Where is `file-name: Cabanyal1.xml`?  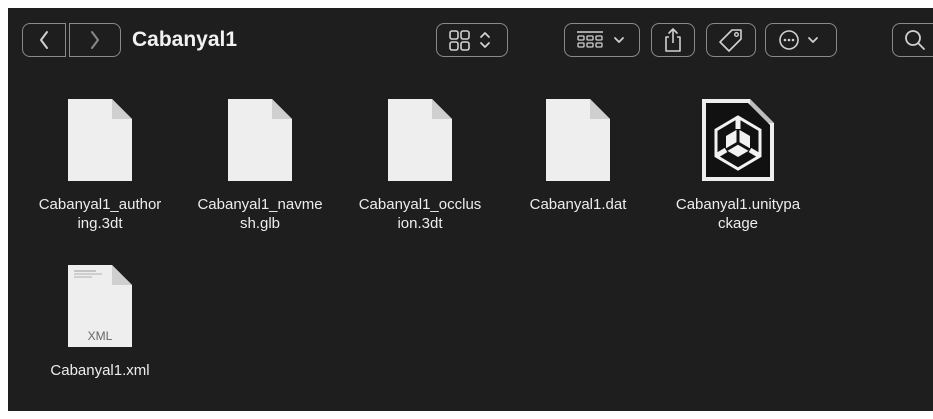
file-name: Cabanyal1.xml is located at coordinates (100, 370).